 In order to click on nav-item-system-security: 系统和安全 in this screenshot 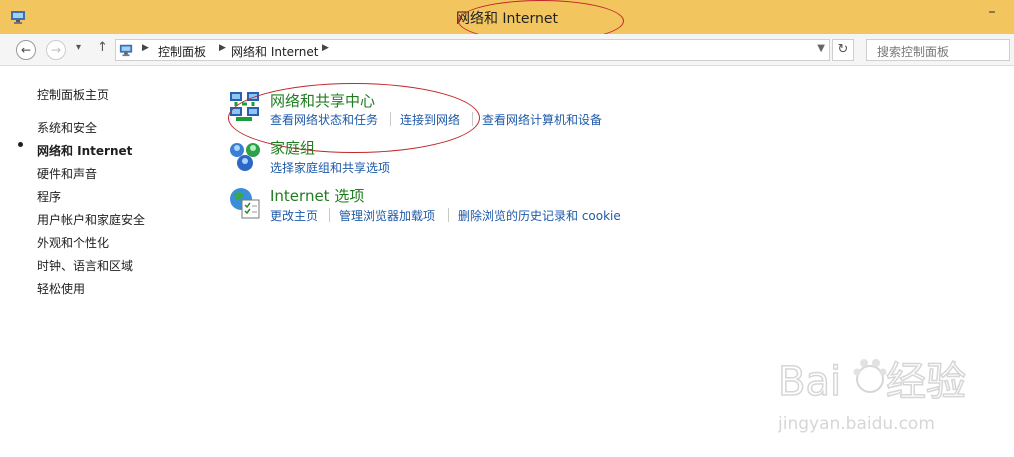, I will do `click(67, 127)`.